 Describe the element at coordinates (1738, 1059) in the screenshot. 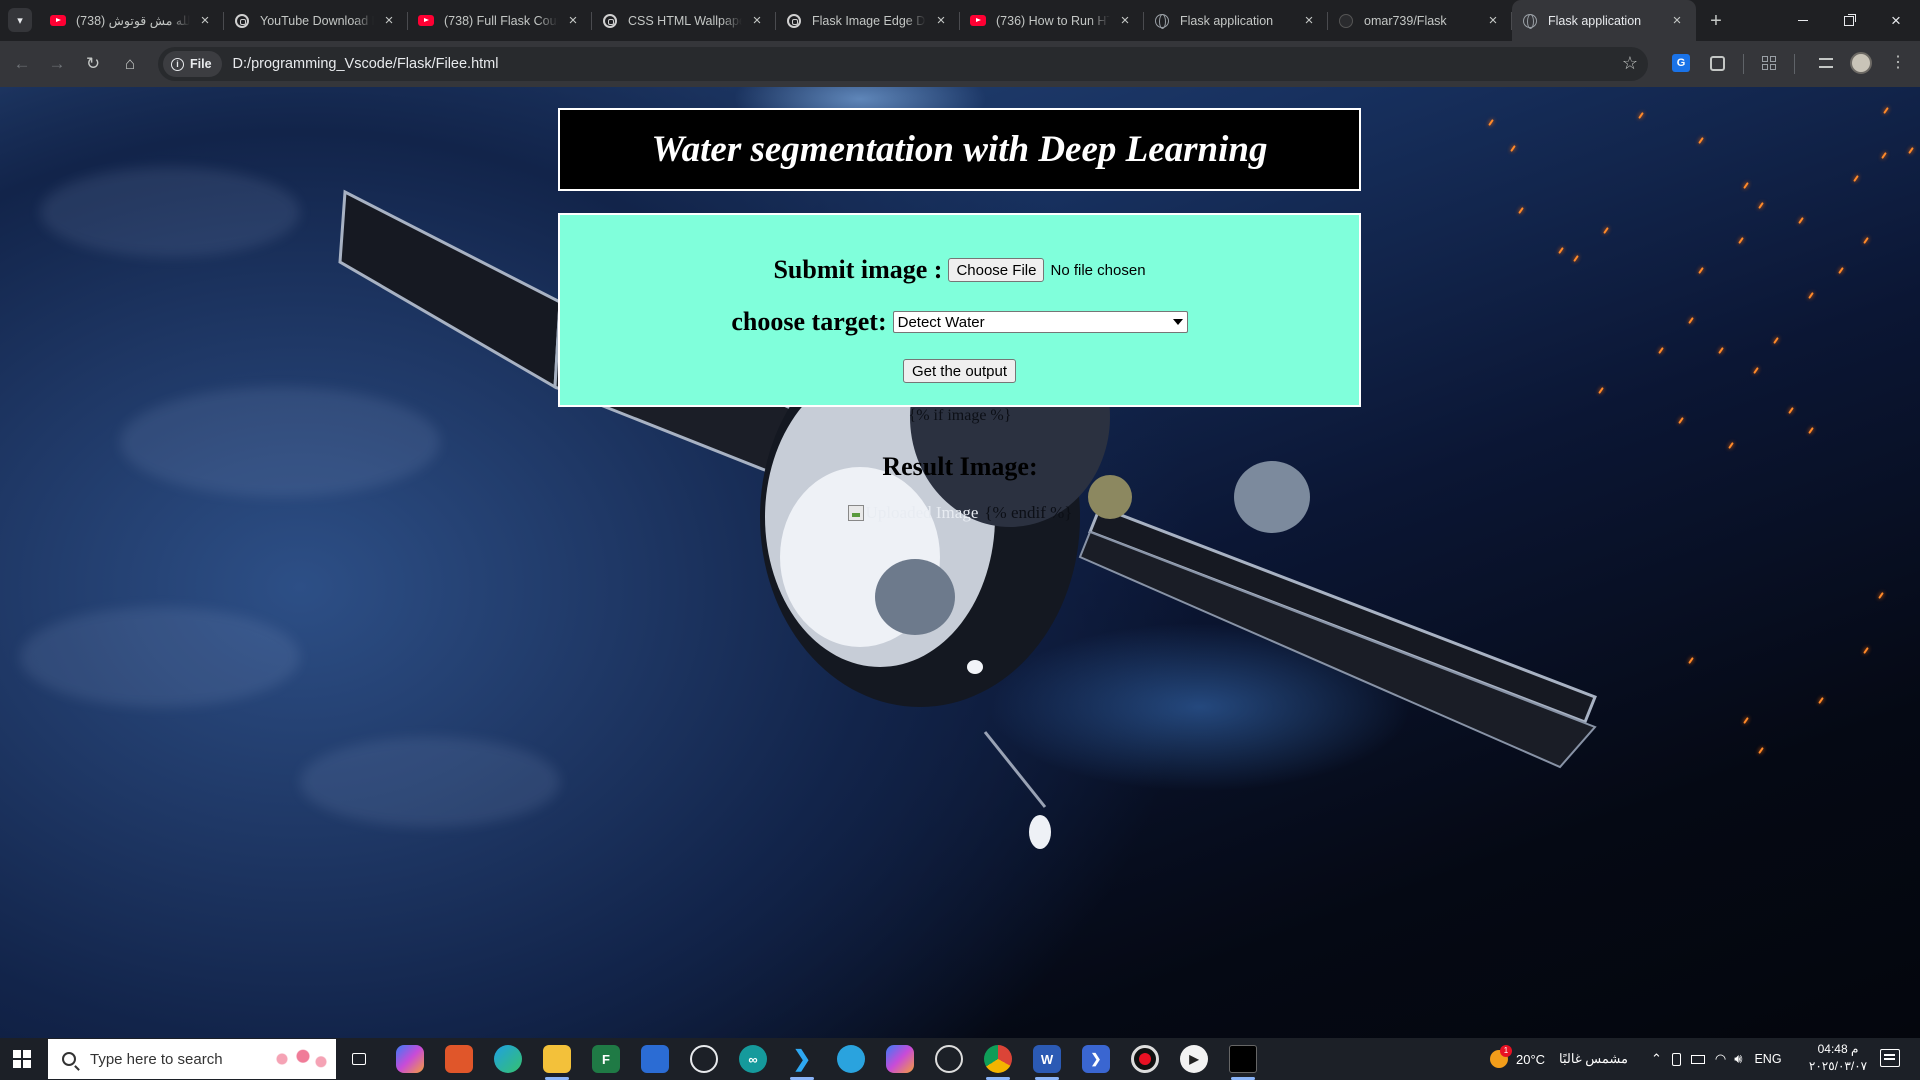

I see `volume-icon: 🔊︎` at that location.